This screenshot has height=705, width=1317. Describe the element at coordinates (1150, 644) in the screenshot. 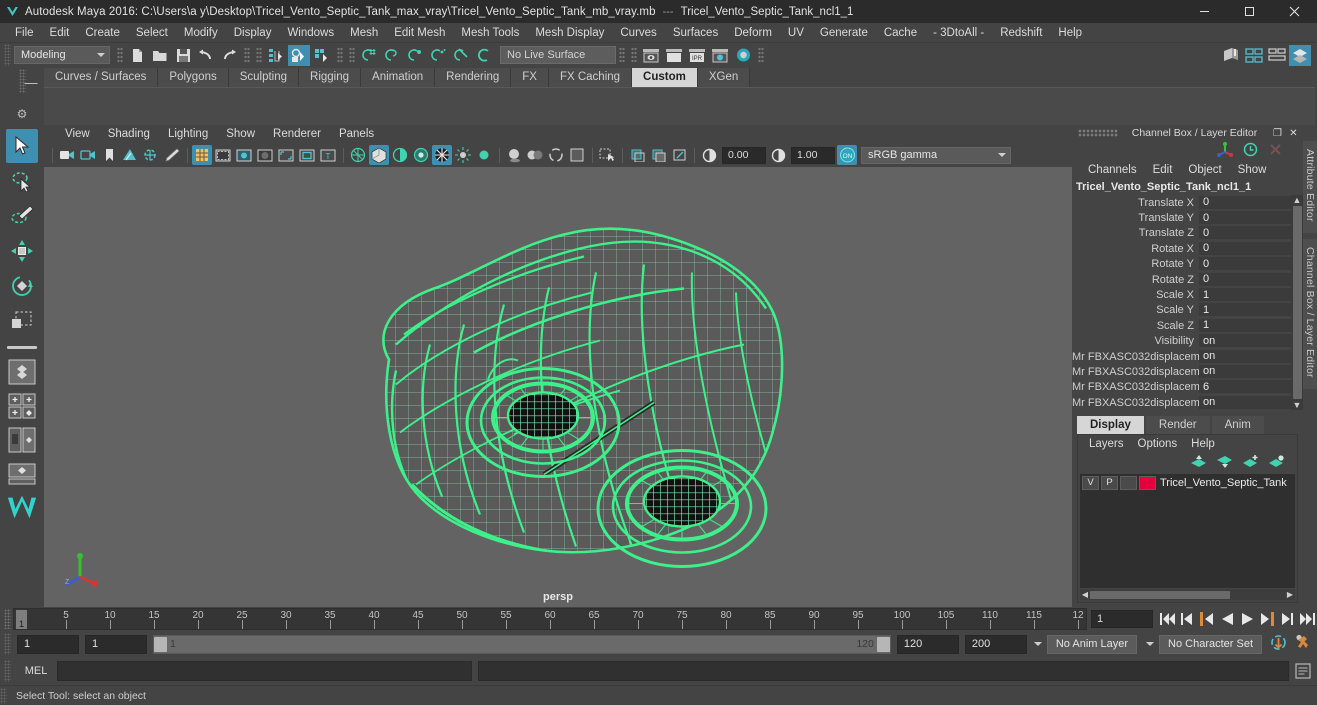

I see `chevron-down-icon` at that location.